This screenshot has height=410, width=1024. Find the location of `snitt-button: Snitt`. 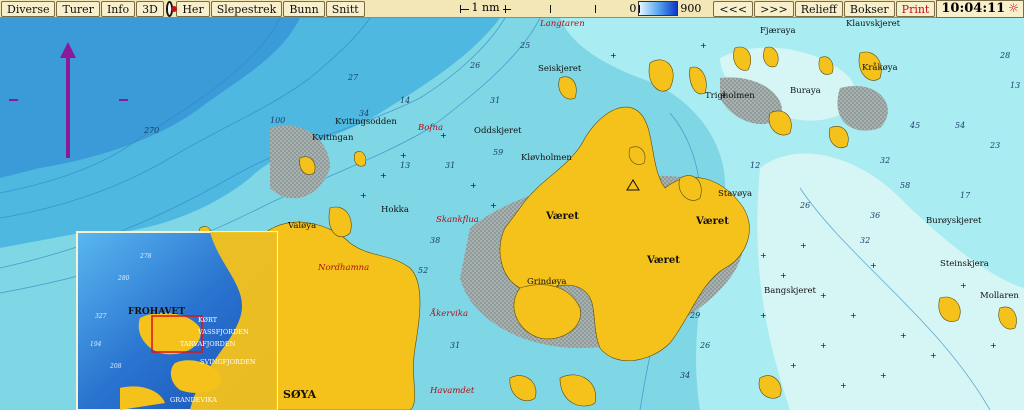

snitt-button: Snitt is located at coordinates (345, 8).